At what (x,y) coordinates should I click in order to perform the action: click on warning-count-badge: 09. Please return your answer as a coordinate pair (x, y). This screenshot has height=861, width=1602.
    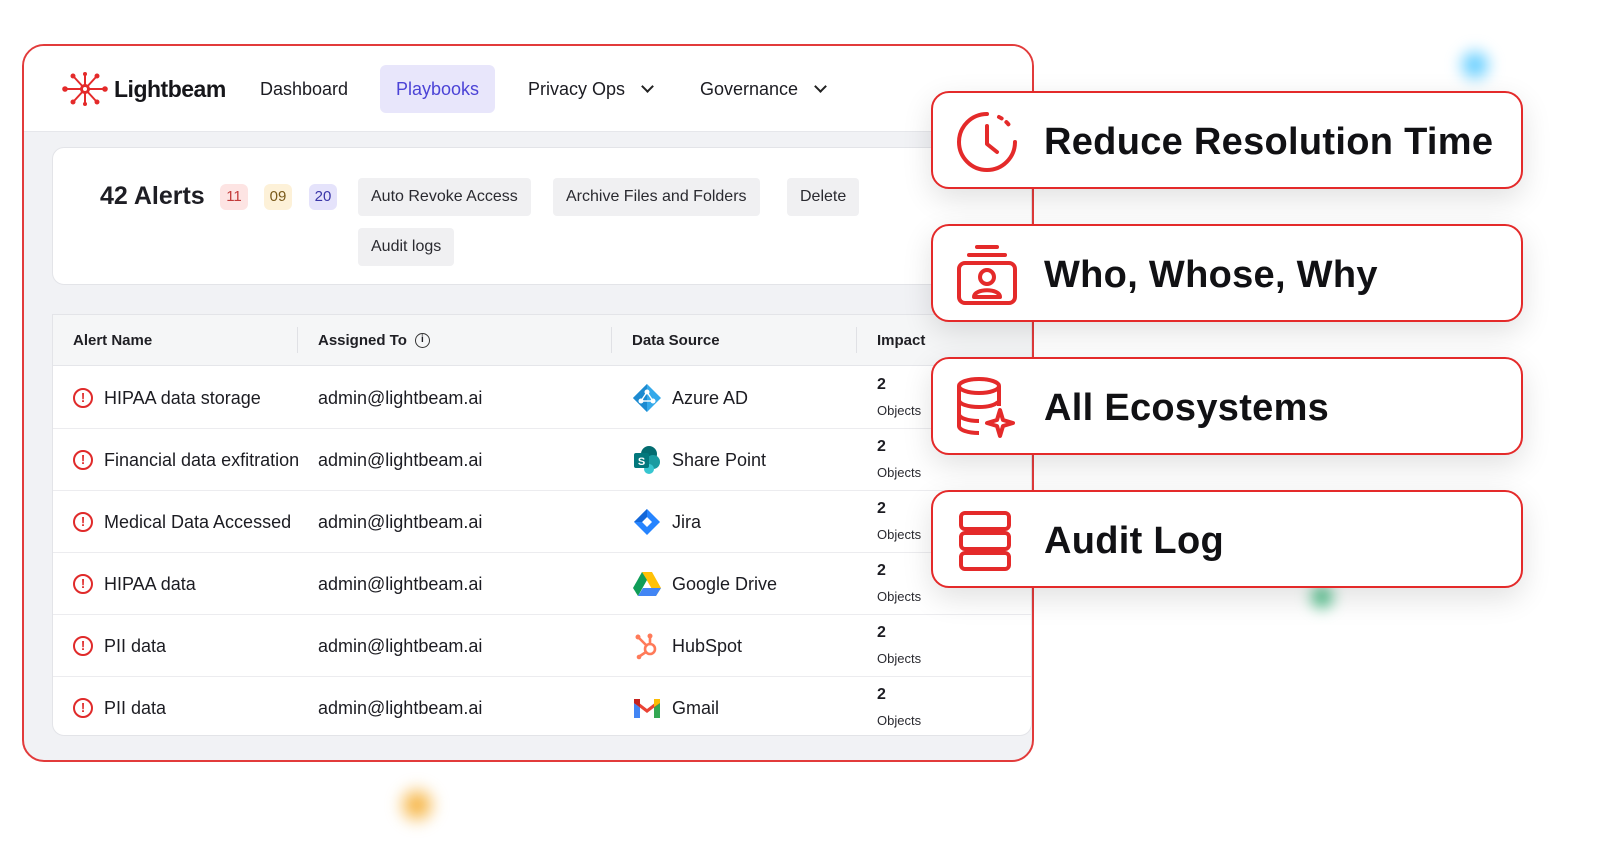
    Looking at the image, I should click on (278, 197).